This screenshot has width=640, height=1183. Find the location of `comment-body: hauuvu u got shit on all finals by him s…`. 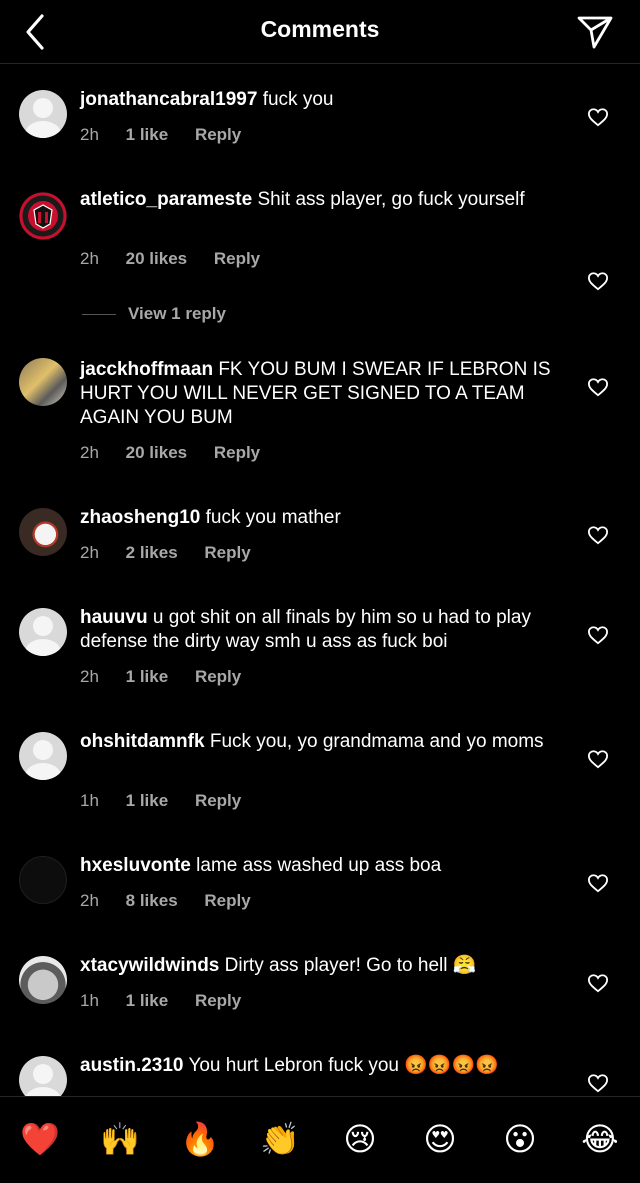

comment-body: hauuvu u got shit on all finals by him s… is located at coordinates (320, 630).